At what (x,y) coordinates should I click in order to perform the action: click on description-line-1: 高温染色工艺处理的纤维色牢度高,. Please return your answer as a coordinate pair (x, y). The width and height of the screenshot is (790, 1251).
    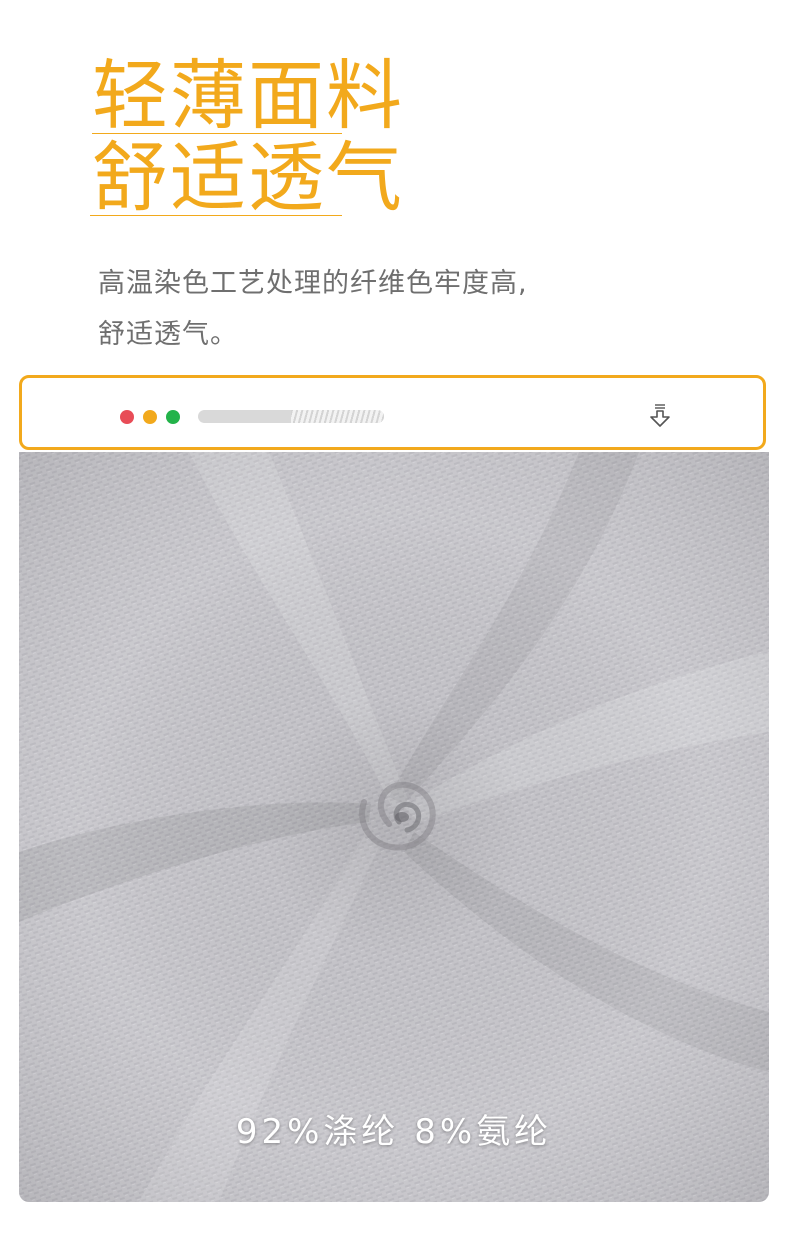
    Looking at the image, I should click on (313, 283).